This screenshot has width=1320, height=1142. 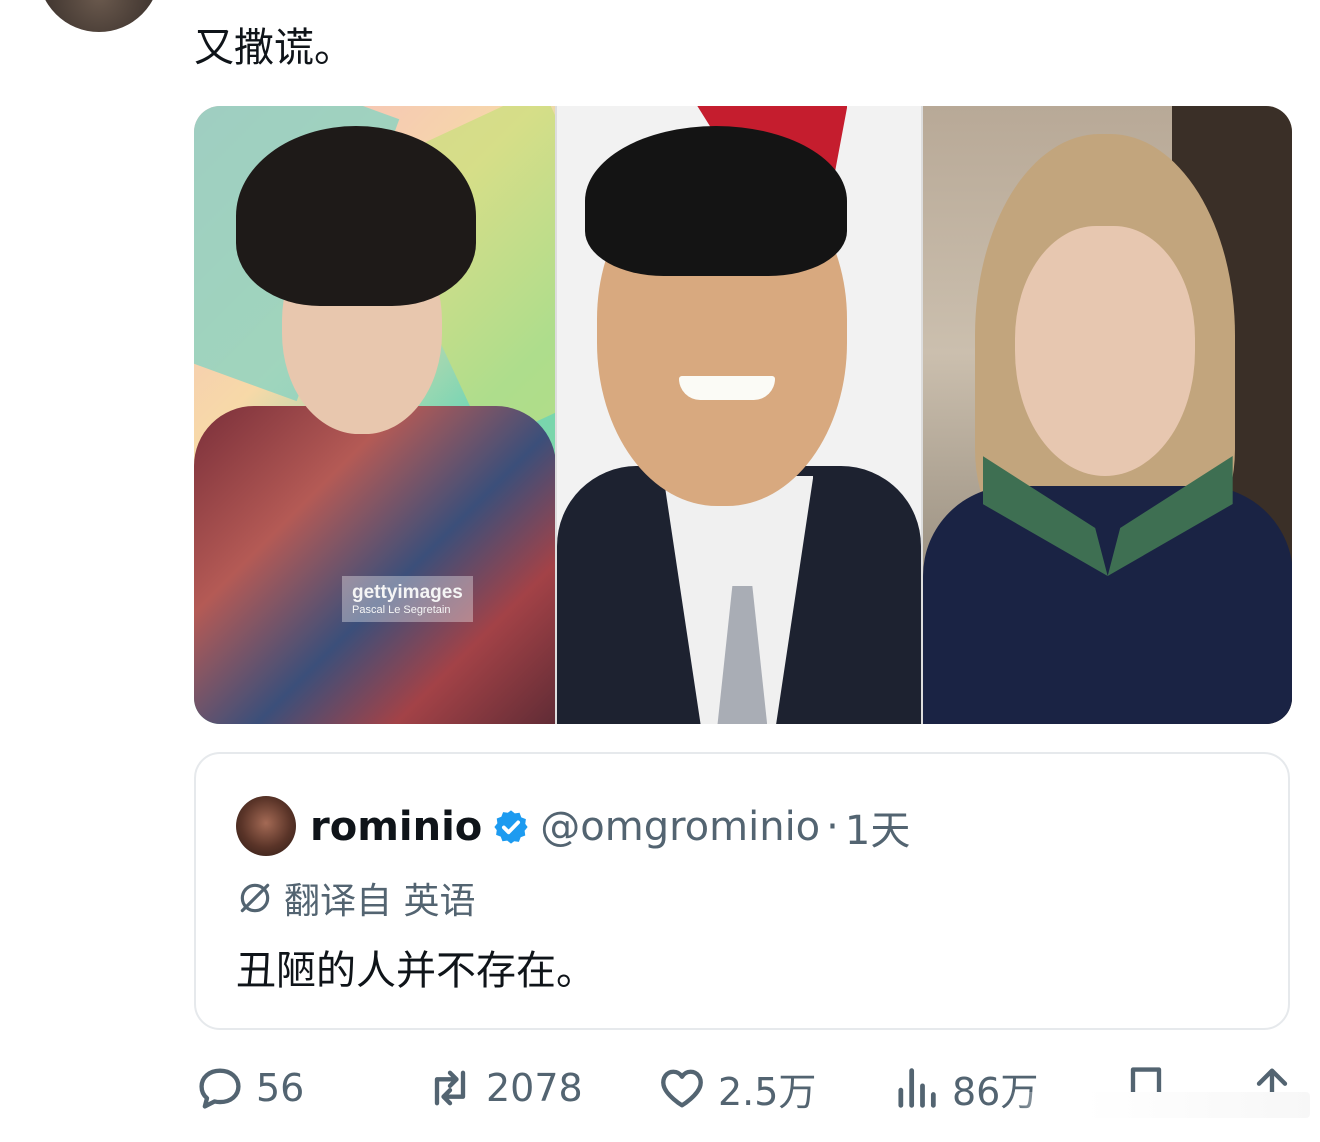 I want to click on quoted-tweet-text: 丑陋的人并不存在。, so click(x=416, y=971).